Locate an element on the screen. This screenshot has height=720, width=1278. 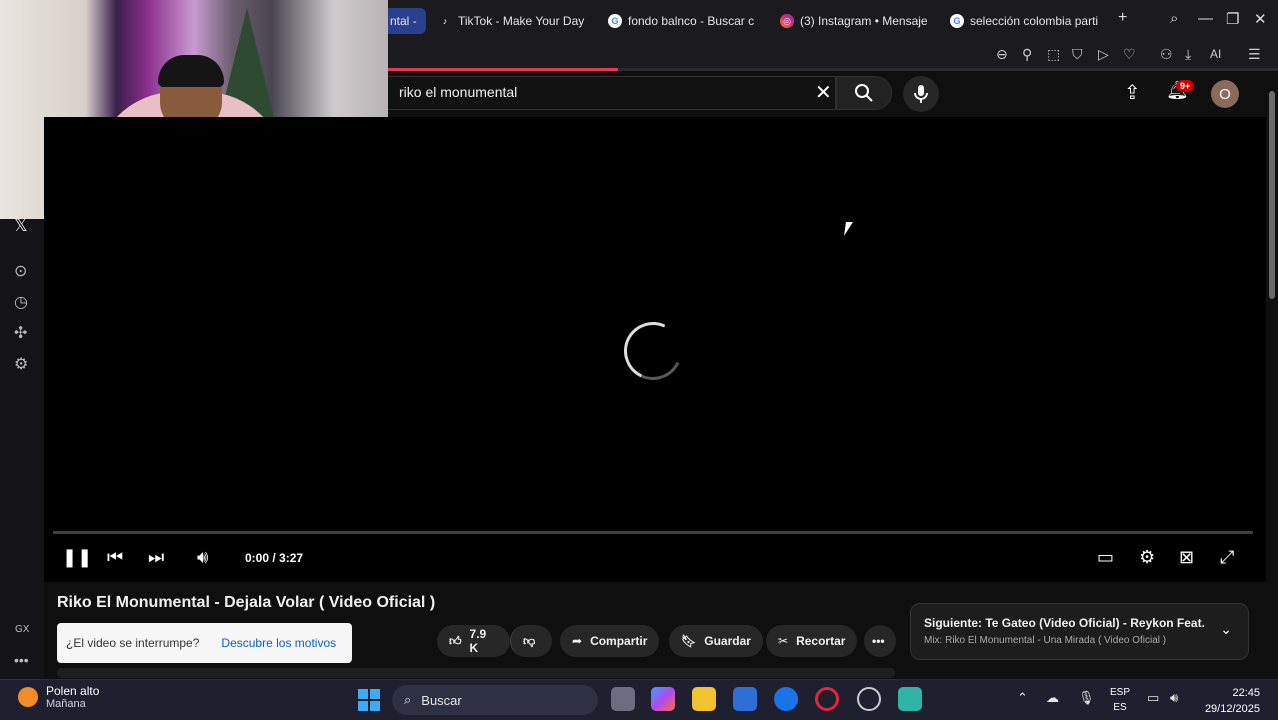
fullscreen-icon: ⤢ is located at coordinates (1227, 557).